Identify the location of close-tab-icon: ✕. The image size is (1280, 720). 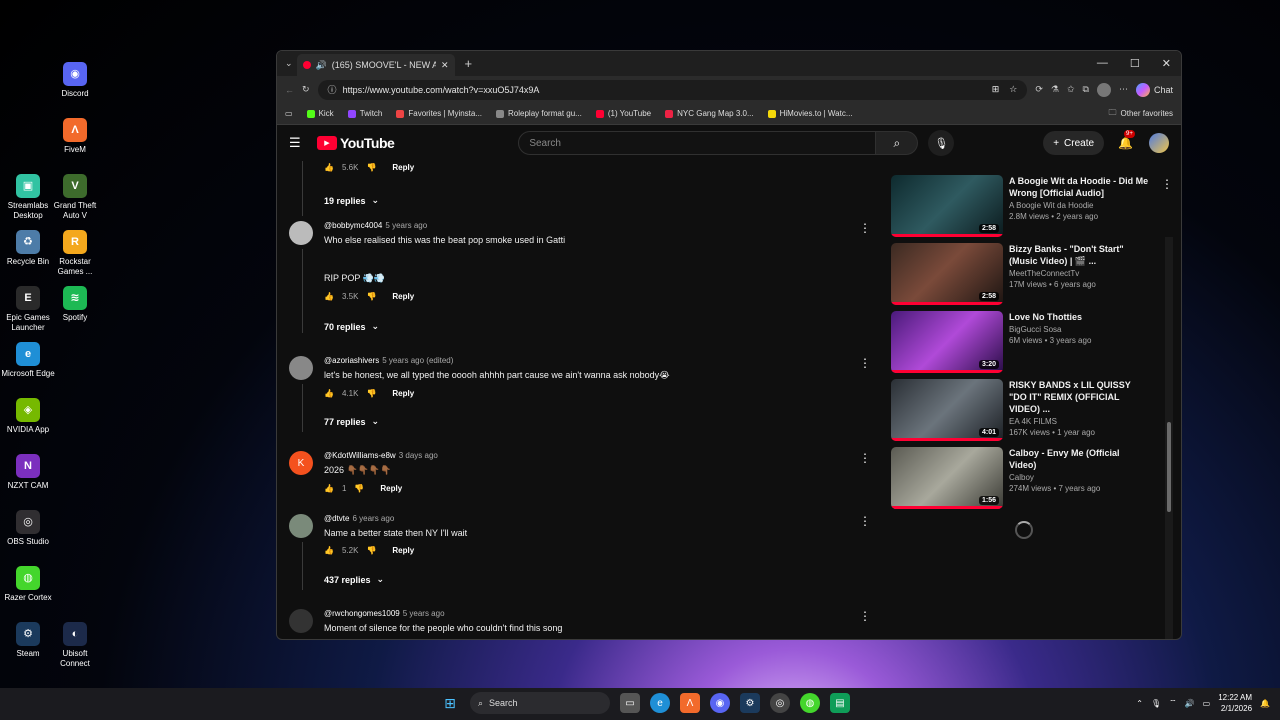
(445, 65).